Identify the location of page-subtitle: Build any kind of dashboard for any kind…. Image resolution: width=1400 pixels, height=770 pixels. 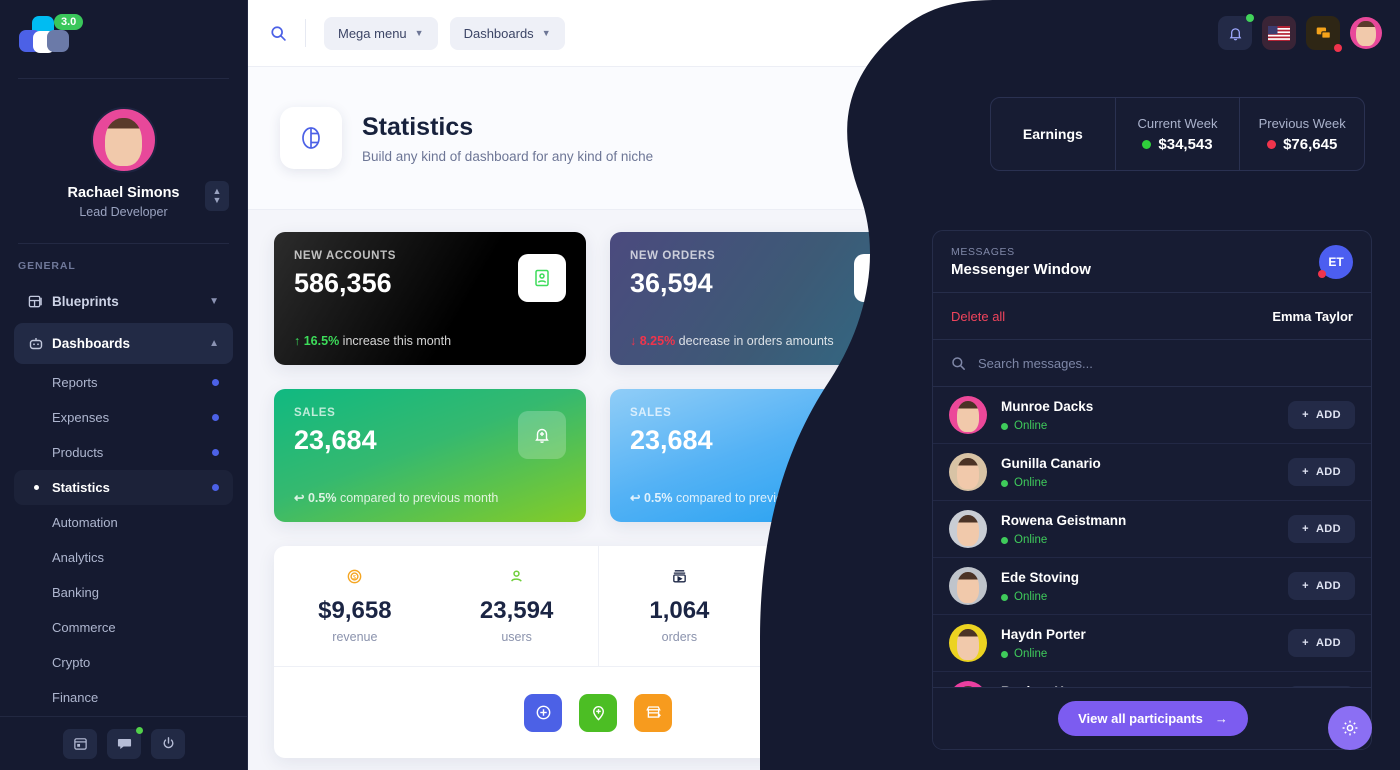
(508, 156).